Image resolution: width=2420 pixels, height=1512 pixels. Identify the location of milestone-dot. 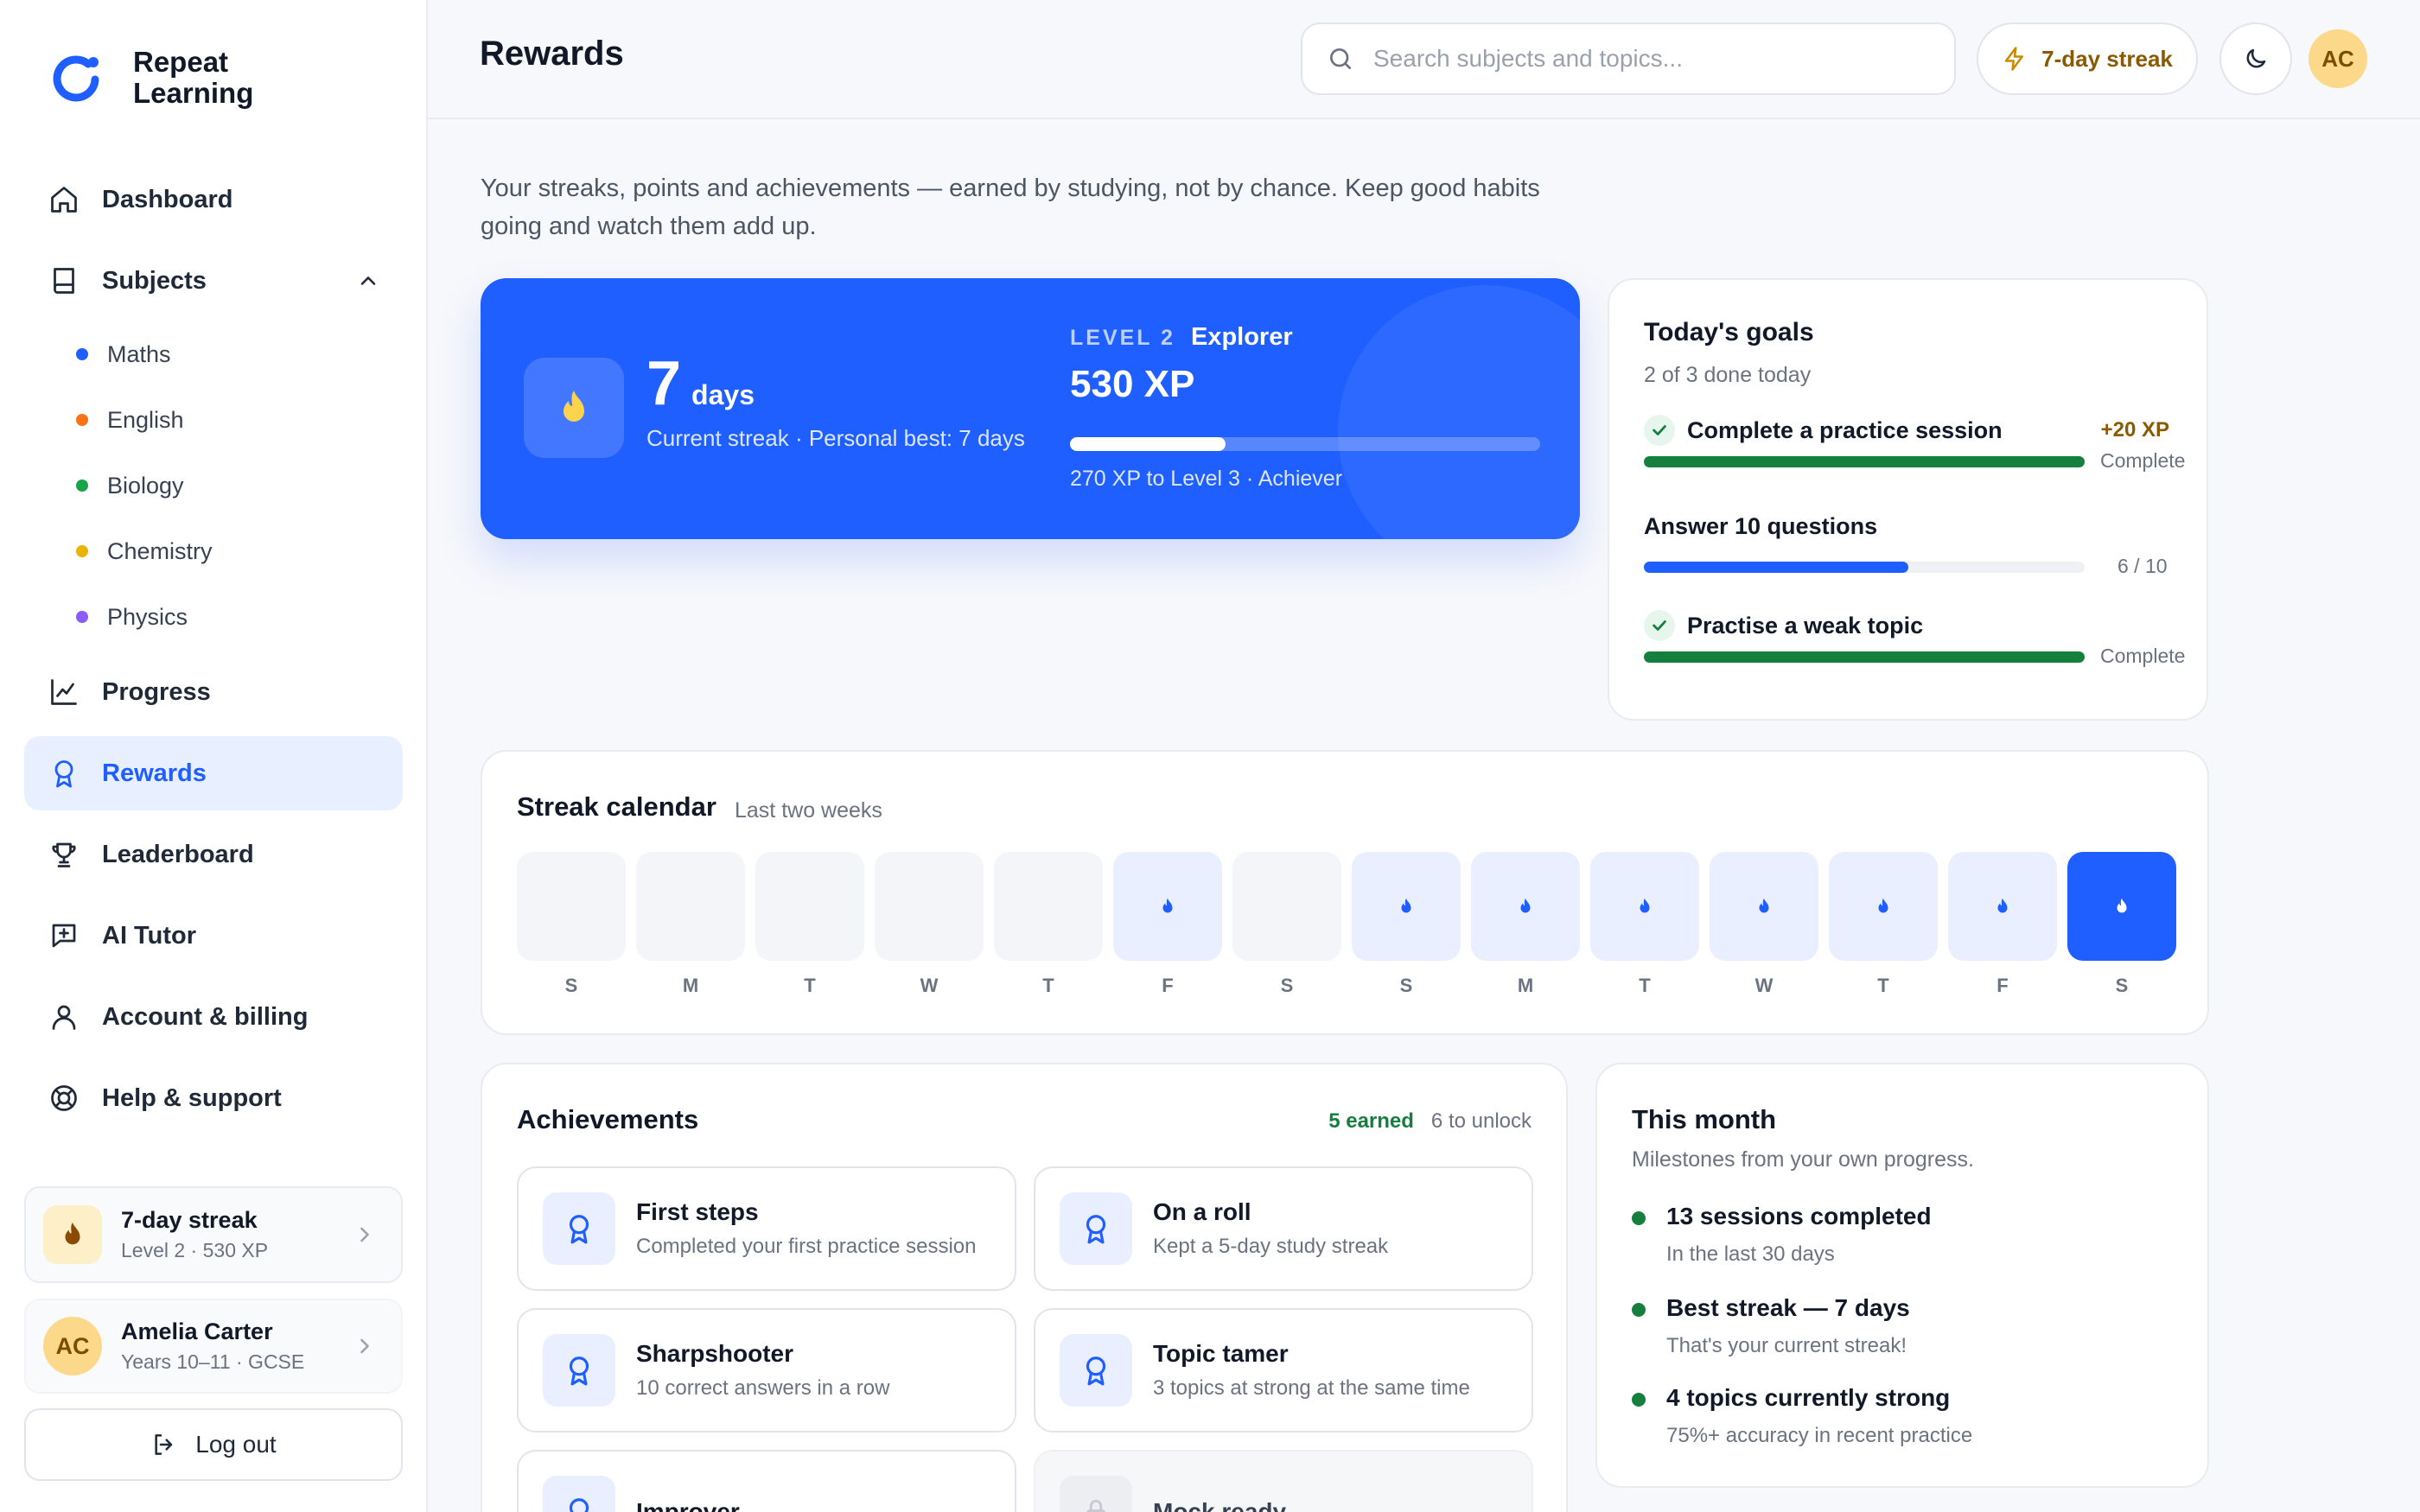
(1639, 1218).